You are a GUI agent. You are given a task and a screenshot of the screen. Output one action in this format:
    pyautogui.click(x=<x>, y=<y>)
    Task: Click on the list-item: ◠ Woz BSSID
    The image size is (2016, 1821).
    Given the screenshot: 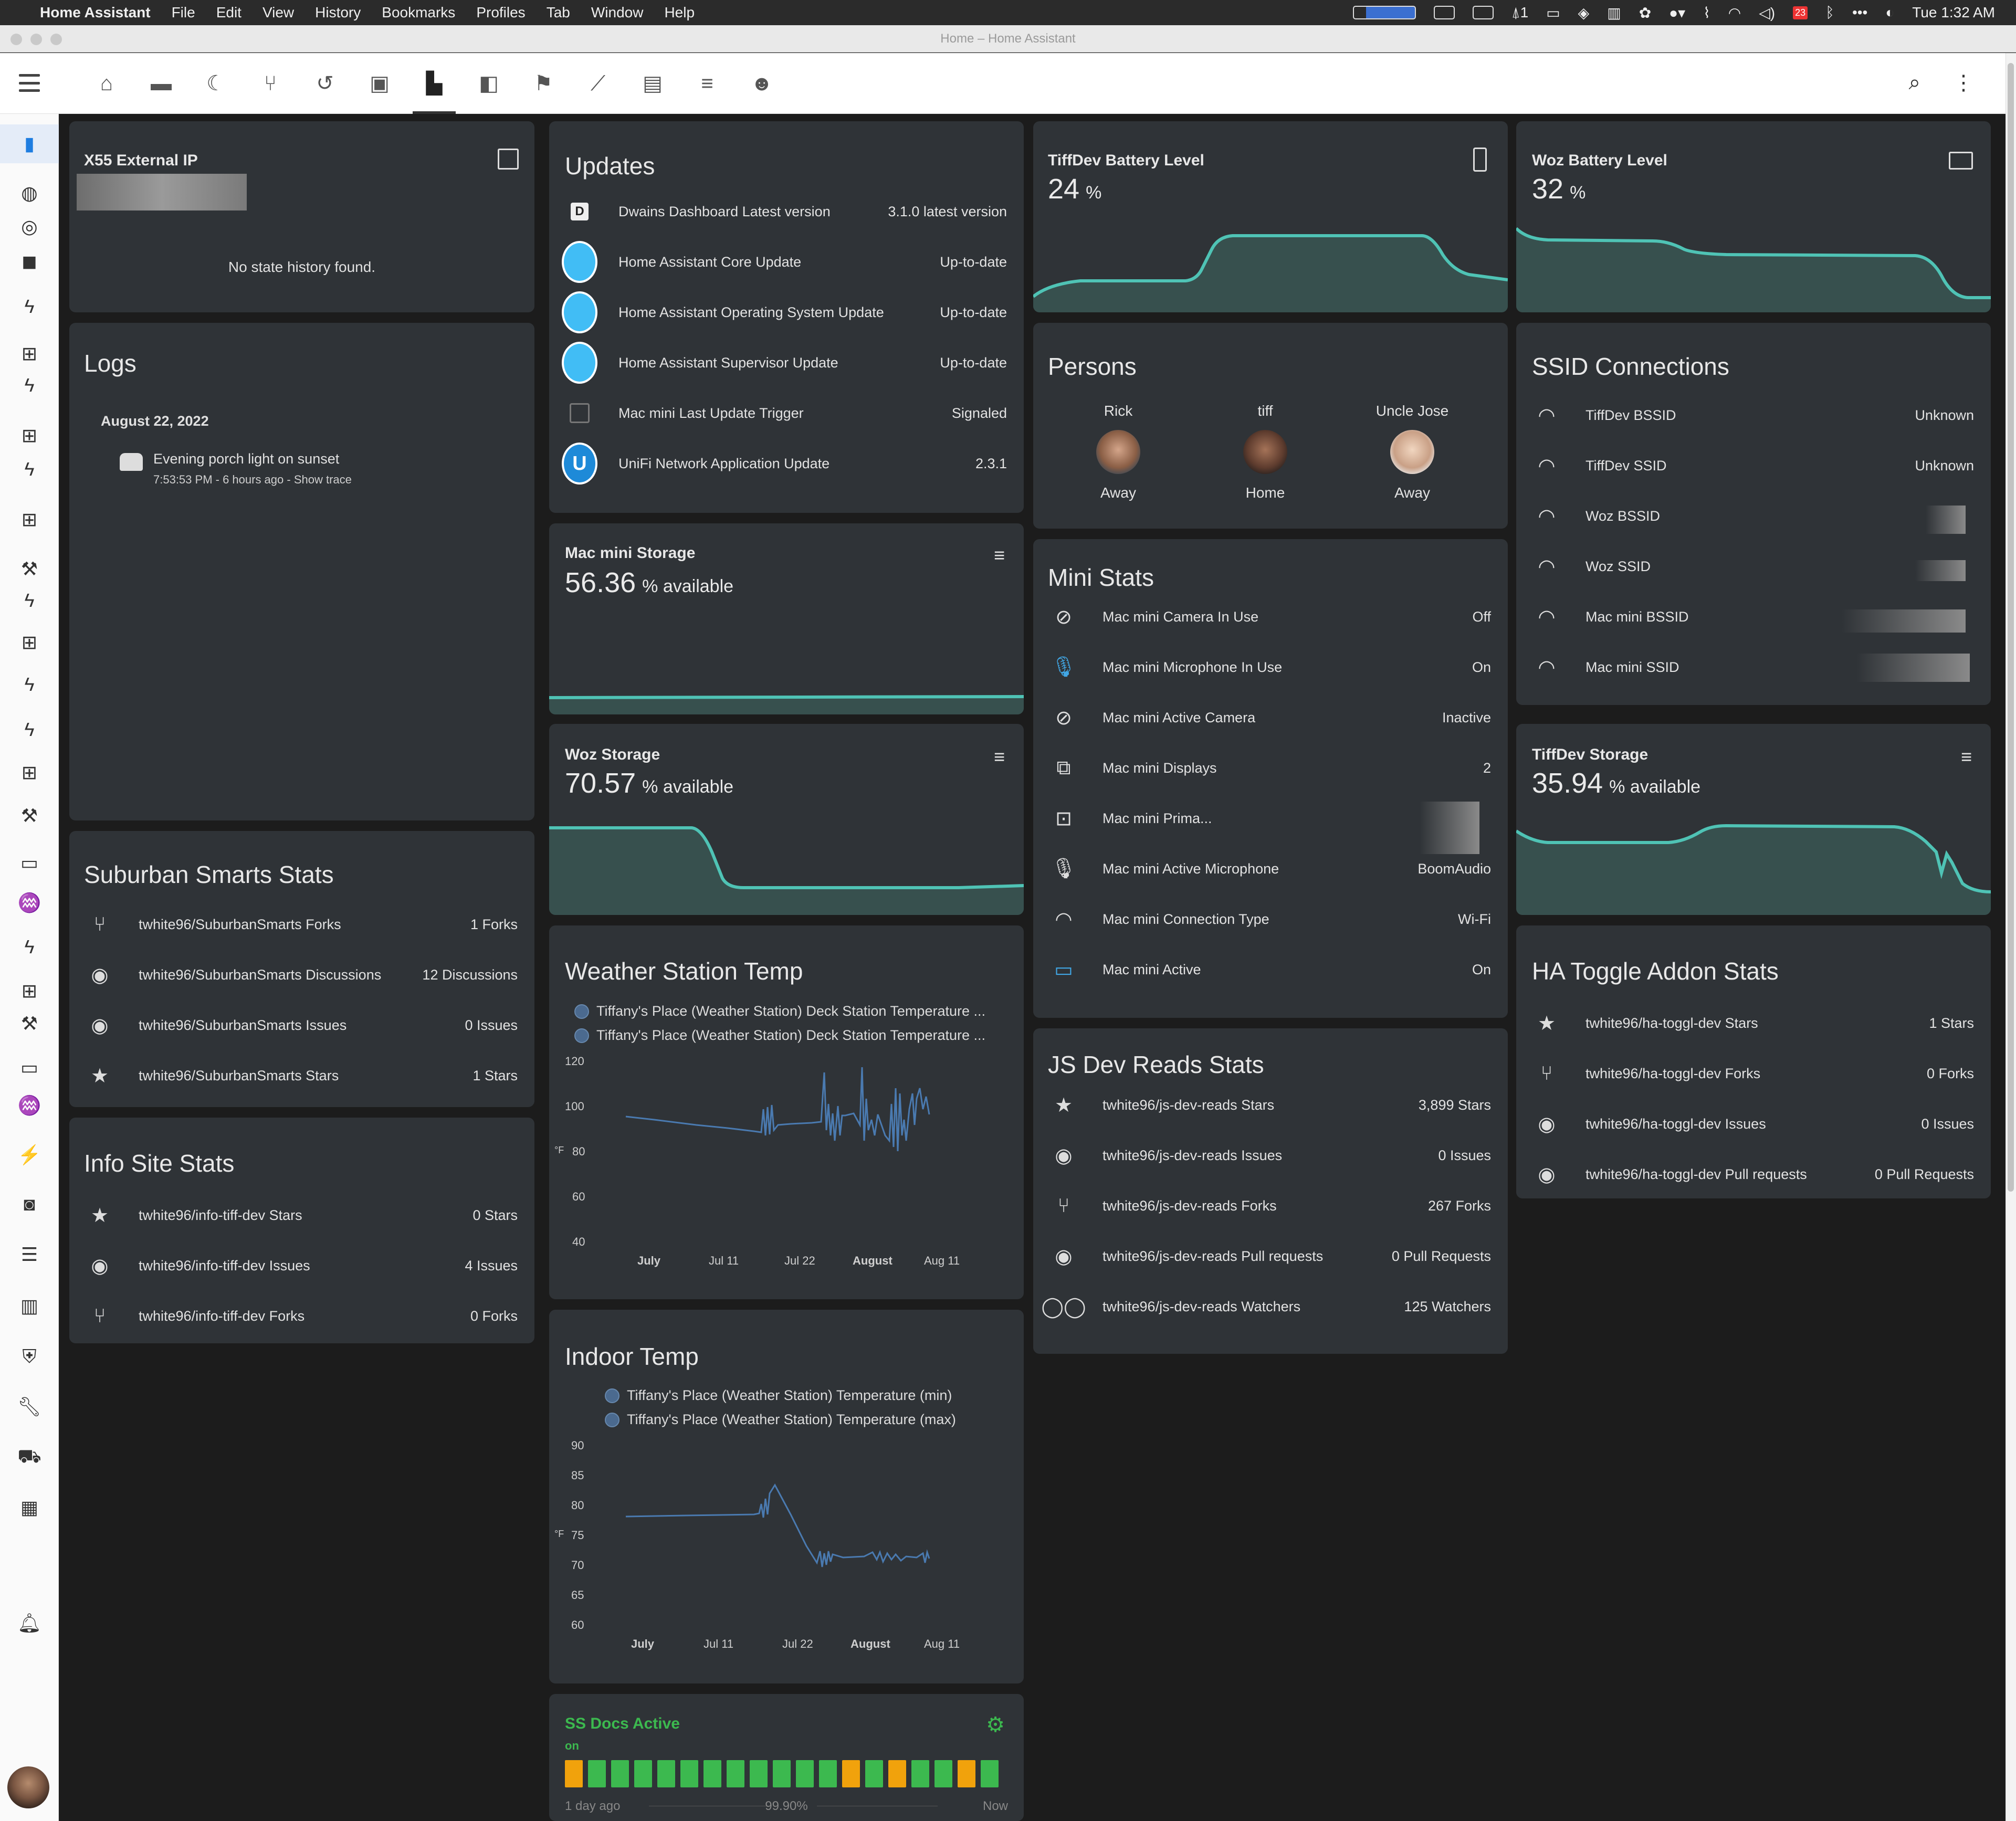 What is the action you would take?
    pyautogui.click(x=1753, y=516)
    